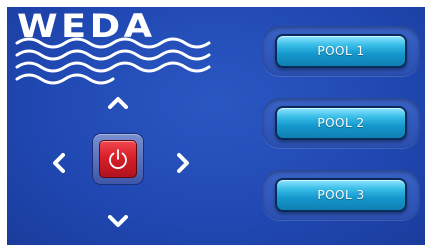  I want to click on down-arrow-button, so click(118, 222).